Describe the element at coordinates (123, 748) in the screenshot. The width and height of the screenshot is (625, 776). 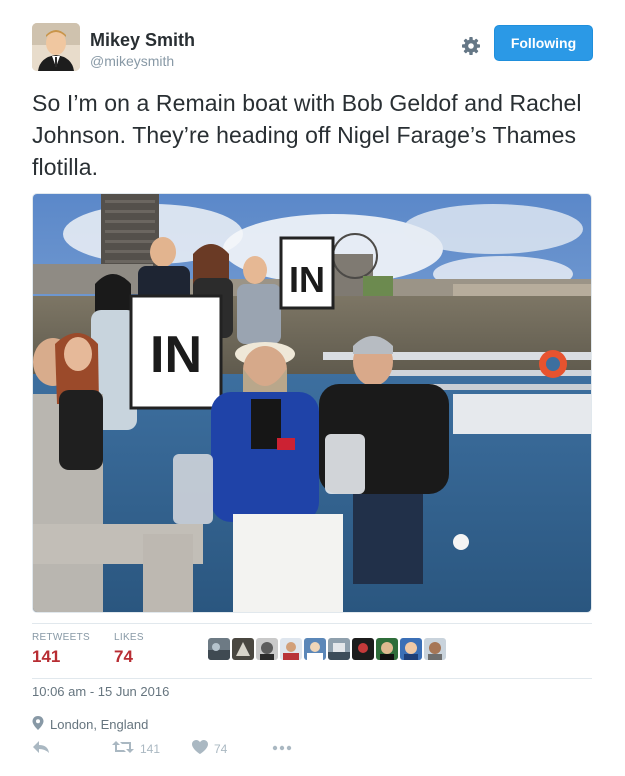
I see `retweet-icon` at that location.